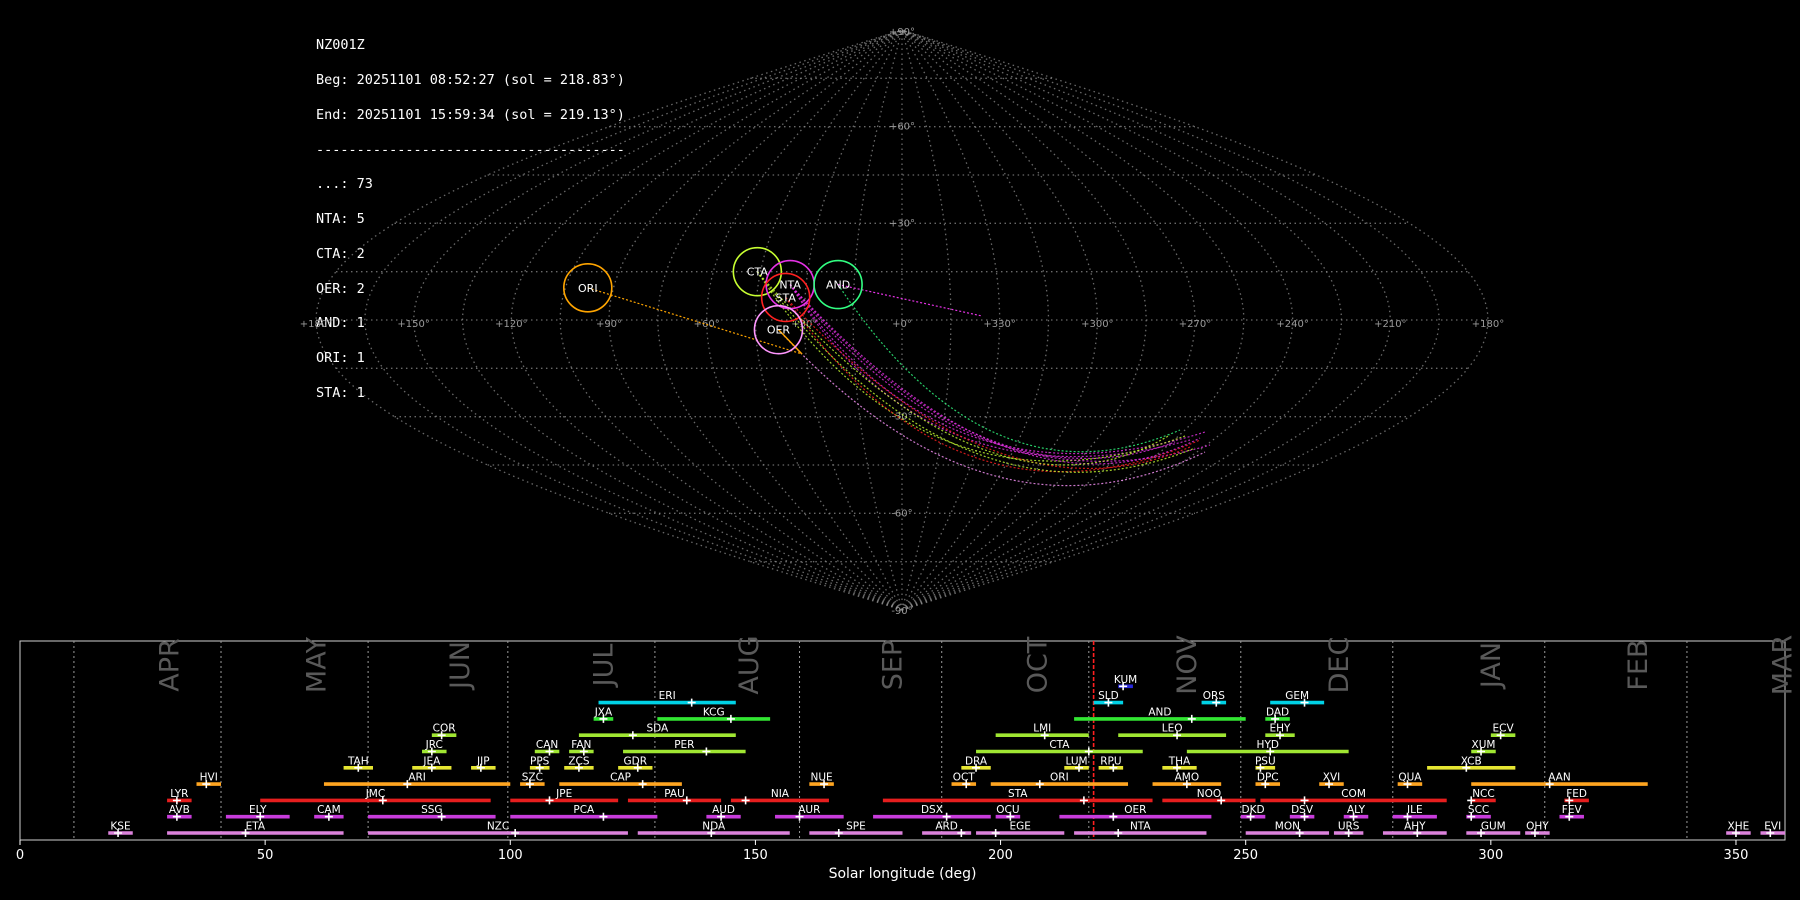 The image size is (1800, 900). What do you see at coordinates (120, 827) in the screenshot?
I see `shower-label: KSE` at bounding box center [120, 827].